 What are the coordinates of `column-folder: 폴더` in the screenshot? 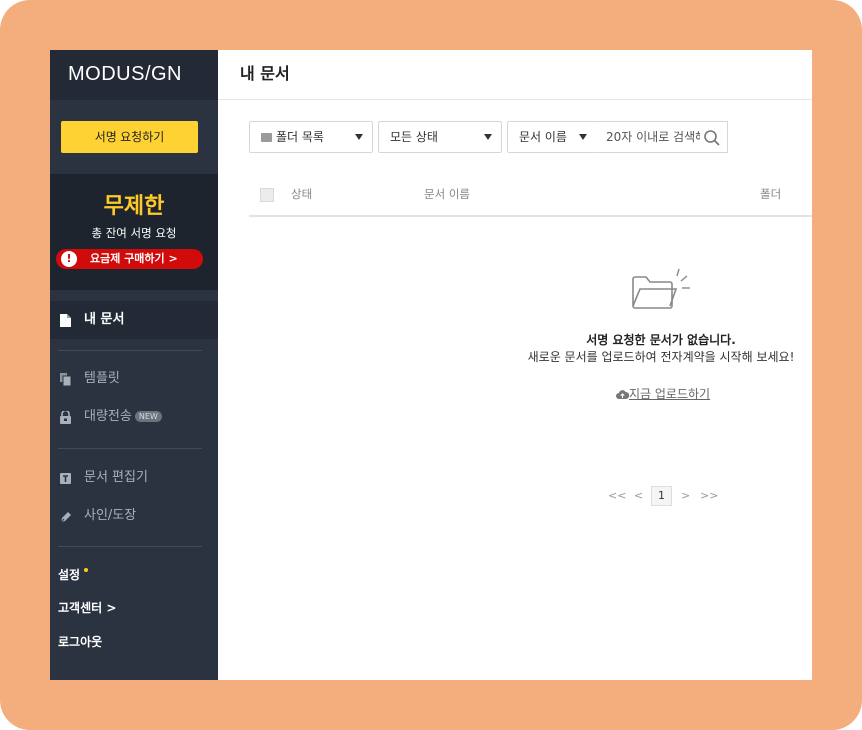 It's located at (770, 194).